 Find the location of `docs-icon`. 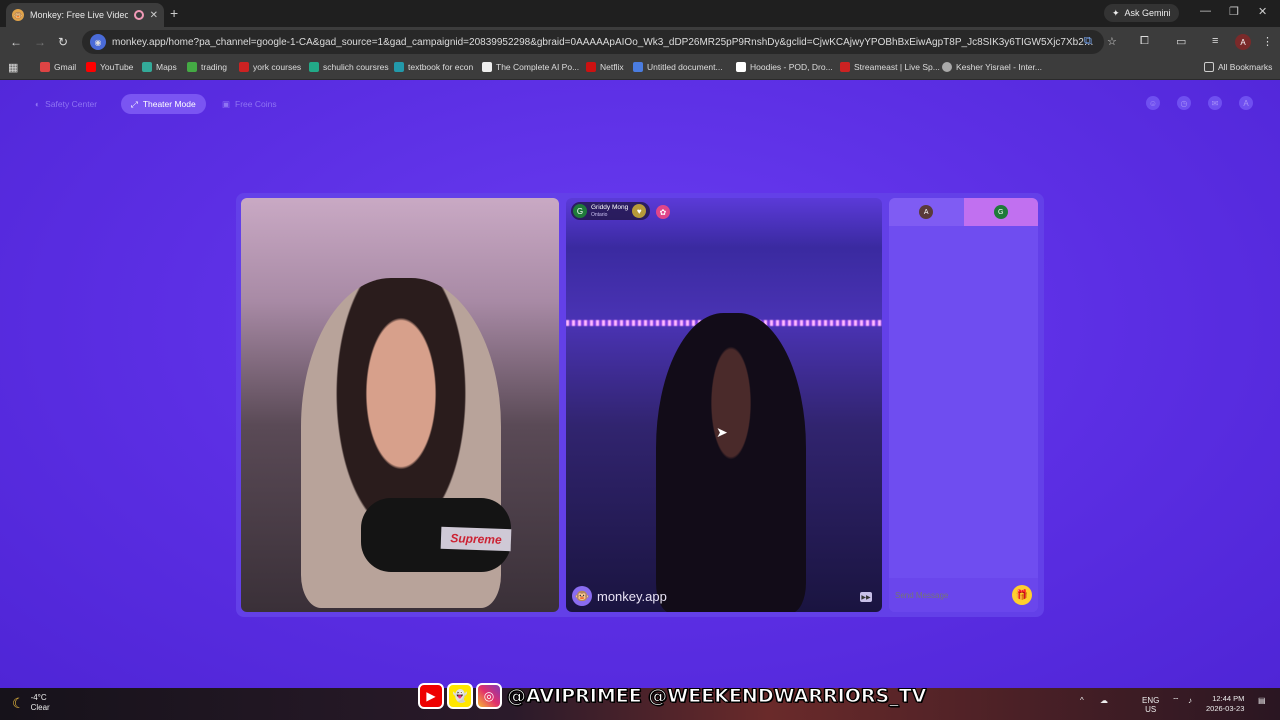

docs-icon is located at coordinates (638, 67).